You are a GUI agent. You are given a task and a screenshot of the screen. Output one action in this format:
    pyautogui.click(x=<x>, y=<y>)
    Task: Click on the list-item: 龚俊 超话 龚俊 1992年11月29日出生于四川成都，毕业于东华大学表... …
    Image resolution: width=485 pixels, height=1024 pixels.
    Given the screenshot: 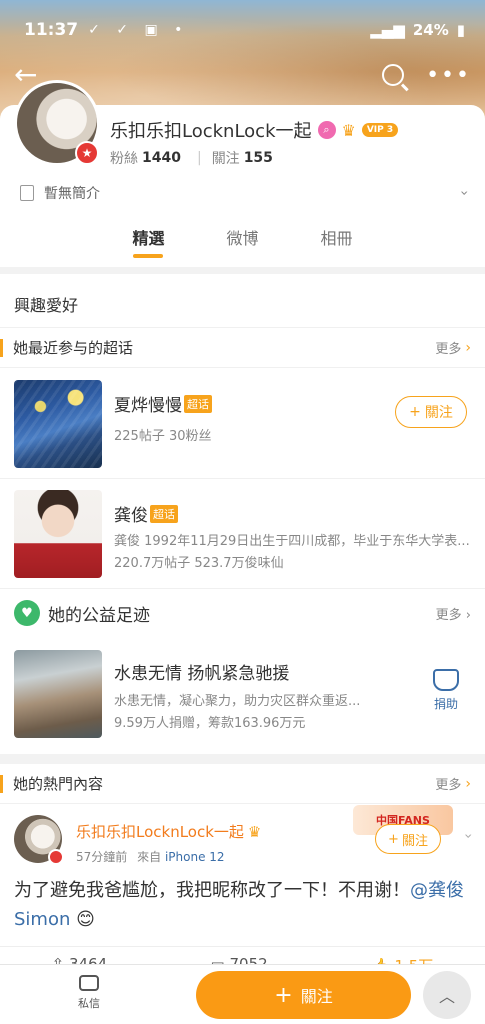 What is the action you would take?
    pyautogui.click(x=242, y=534)
    